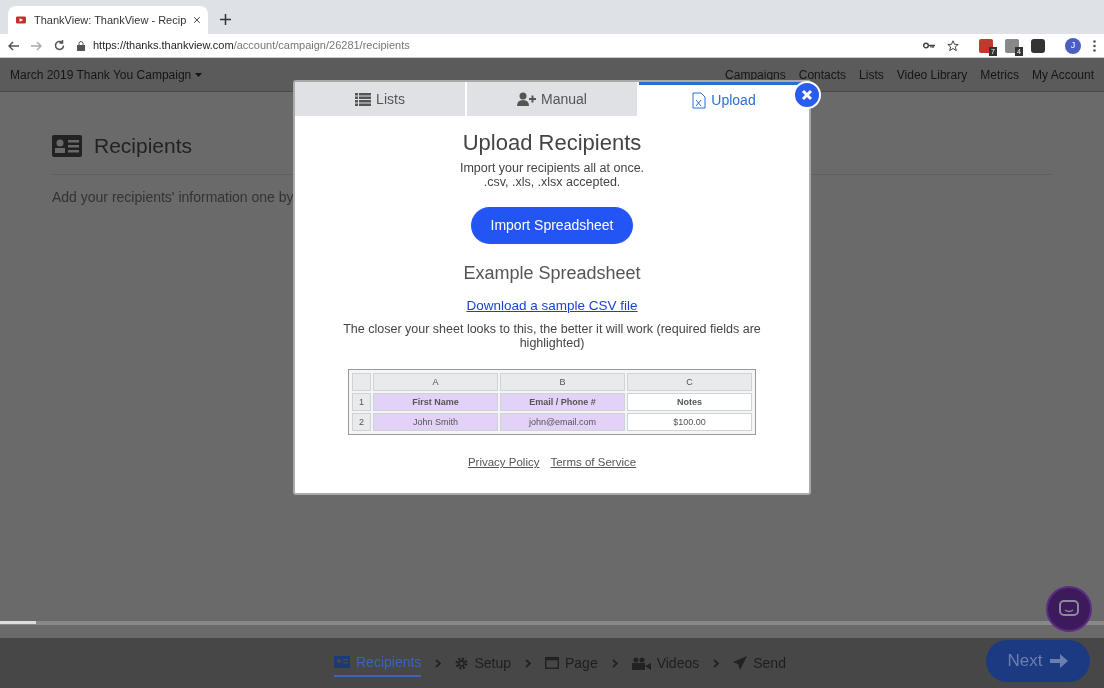 Image resolution: width=1104 pixels, height=688 pixels. Describe the element at coordinates (552, 143) in the screenshot. I see `dialog-title: Upload Recipients` at that location.